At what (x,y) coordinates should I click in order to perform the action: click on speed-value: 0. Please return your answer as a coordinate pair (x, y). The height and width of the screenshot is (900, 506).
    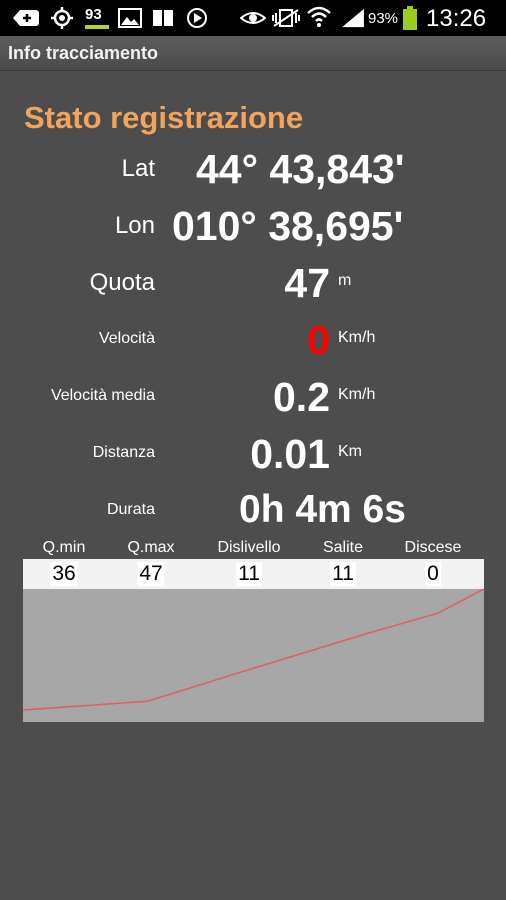
    Looking at the image, I should click on (318, 340).